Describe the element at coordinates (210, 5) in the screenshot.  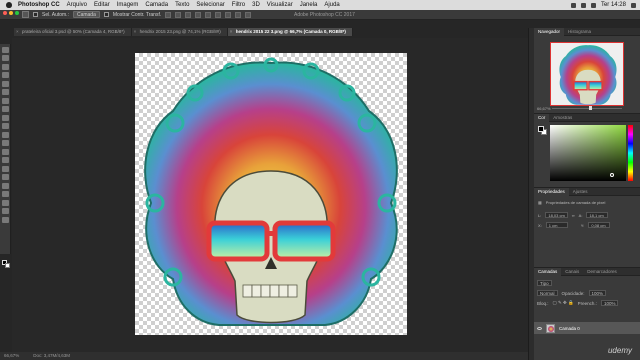
I see `menu-selecionar: Selecionar` at that location.